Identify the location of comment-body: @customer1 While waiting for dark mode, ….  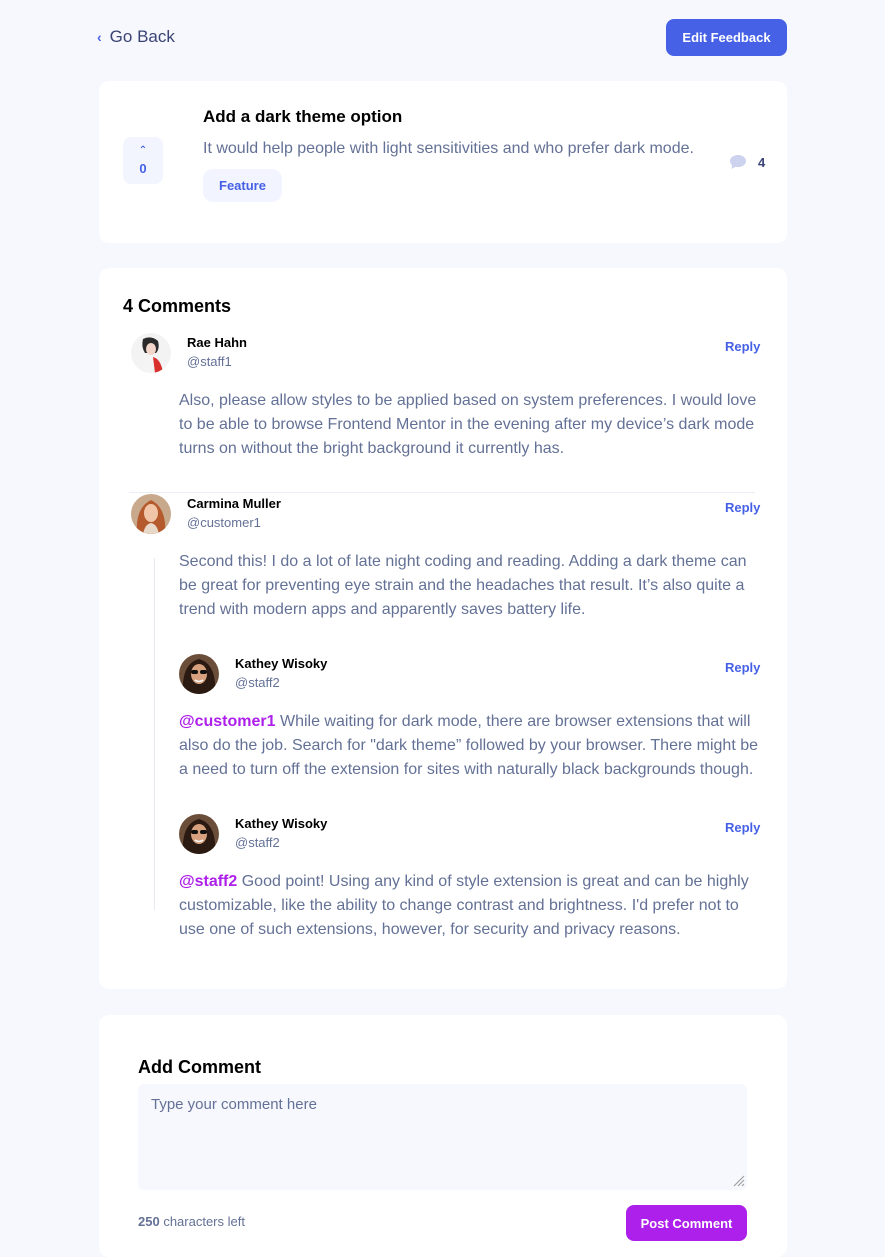
(471, 746).